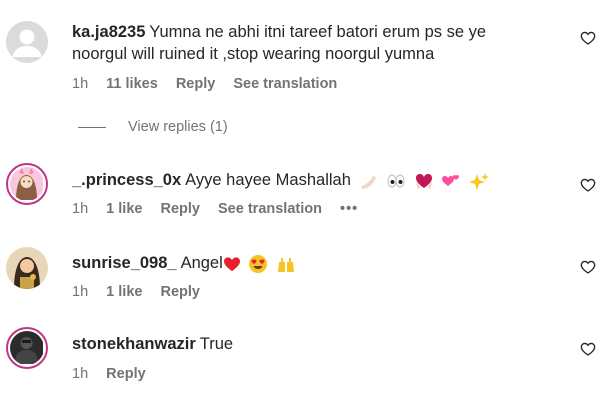  I want to click on red-heart-emoji-icon, so click(231, 263).